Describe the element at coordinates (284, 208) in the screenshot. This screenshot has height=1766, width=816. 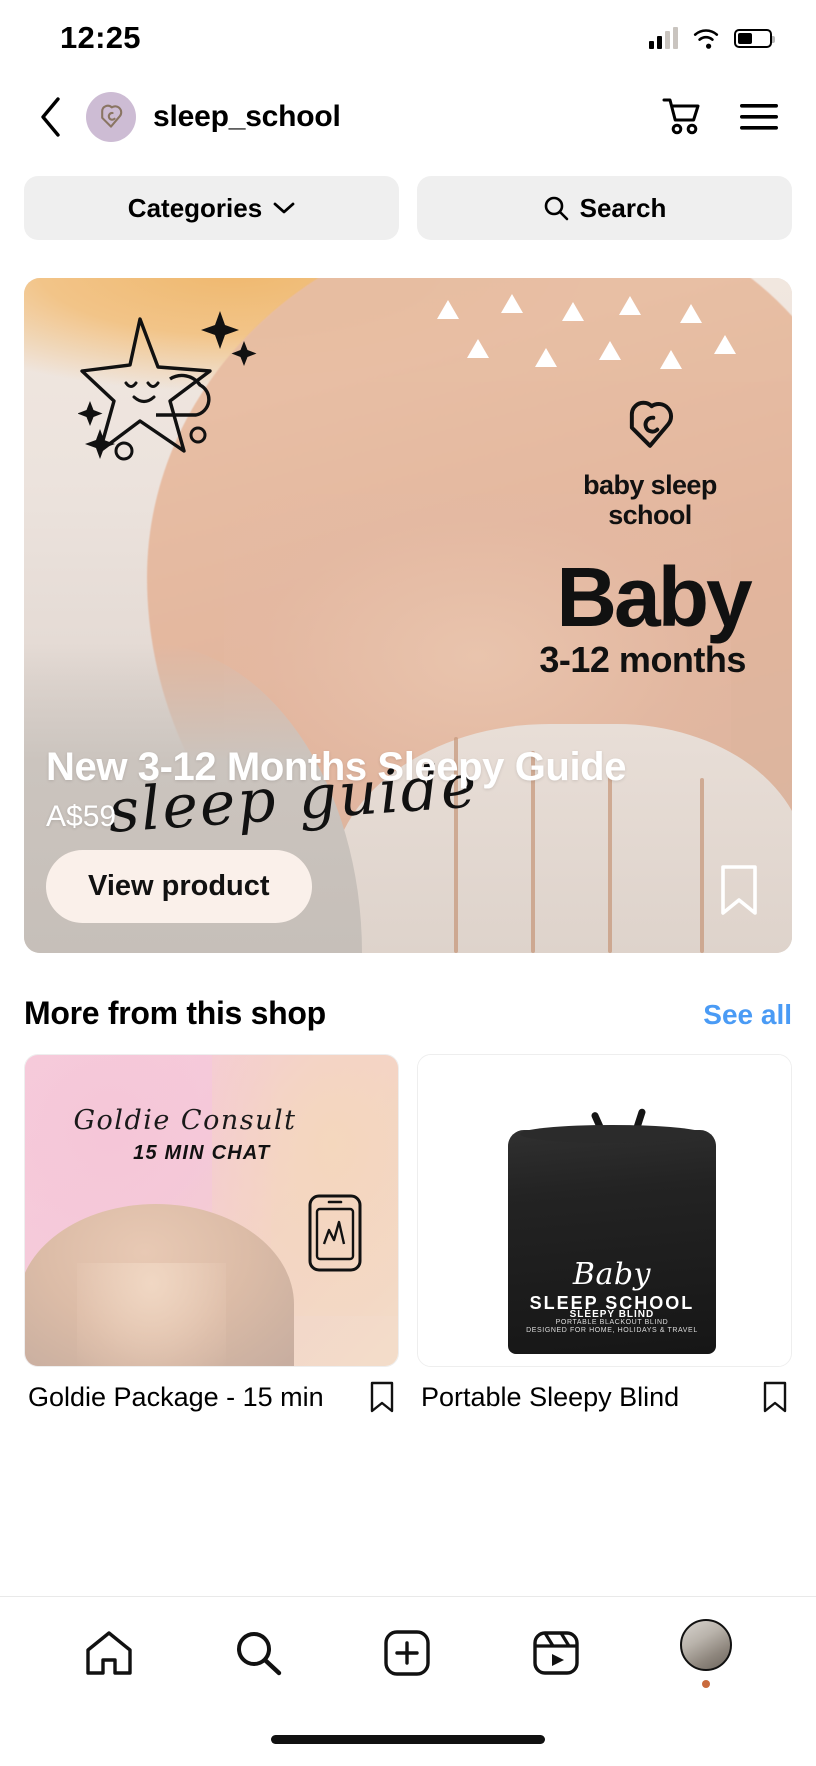
I see `chevron-down-icon` at that location.